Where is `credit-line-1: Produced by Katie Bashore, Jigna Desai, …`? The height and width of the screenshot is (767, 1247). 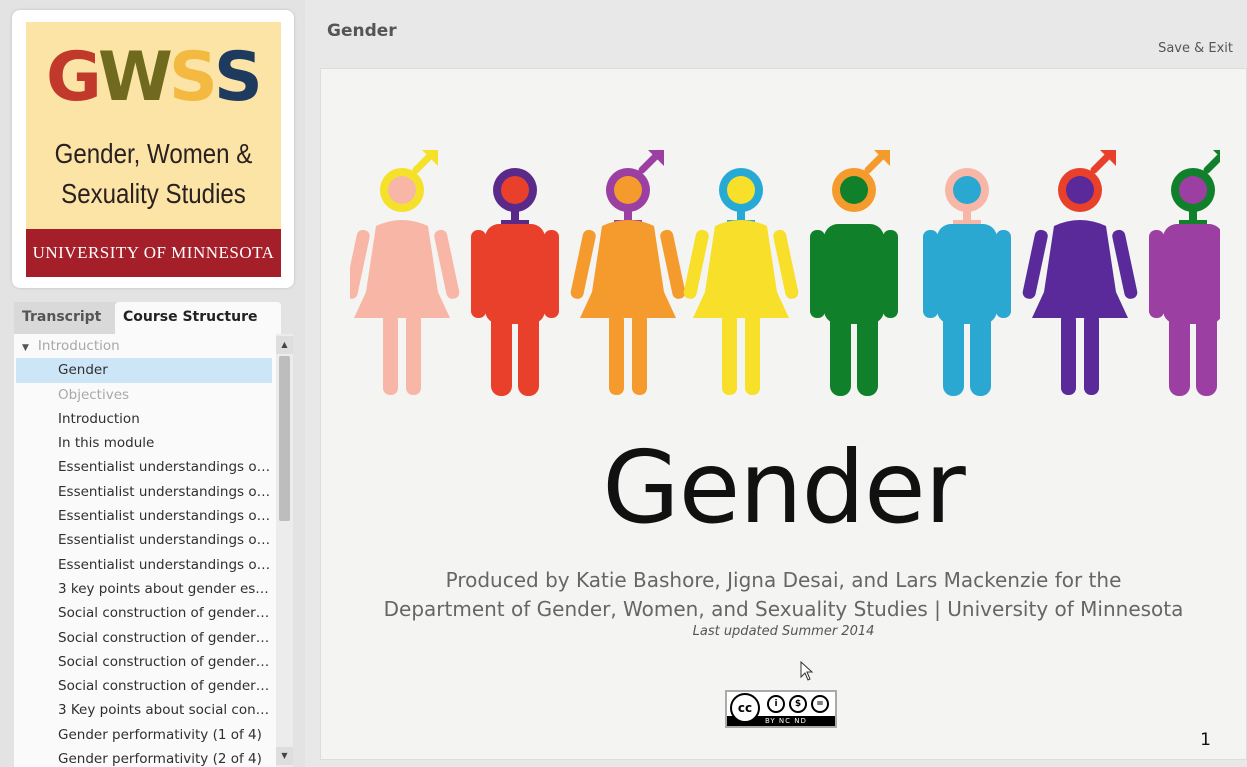
credit-line-1: Produced by Katie Bashore, Jigna Desai, … is located at coordinates (783, 580).